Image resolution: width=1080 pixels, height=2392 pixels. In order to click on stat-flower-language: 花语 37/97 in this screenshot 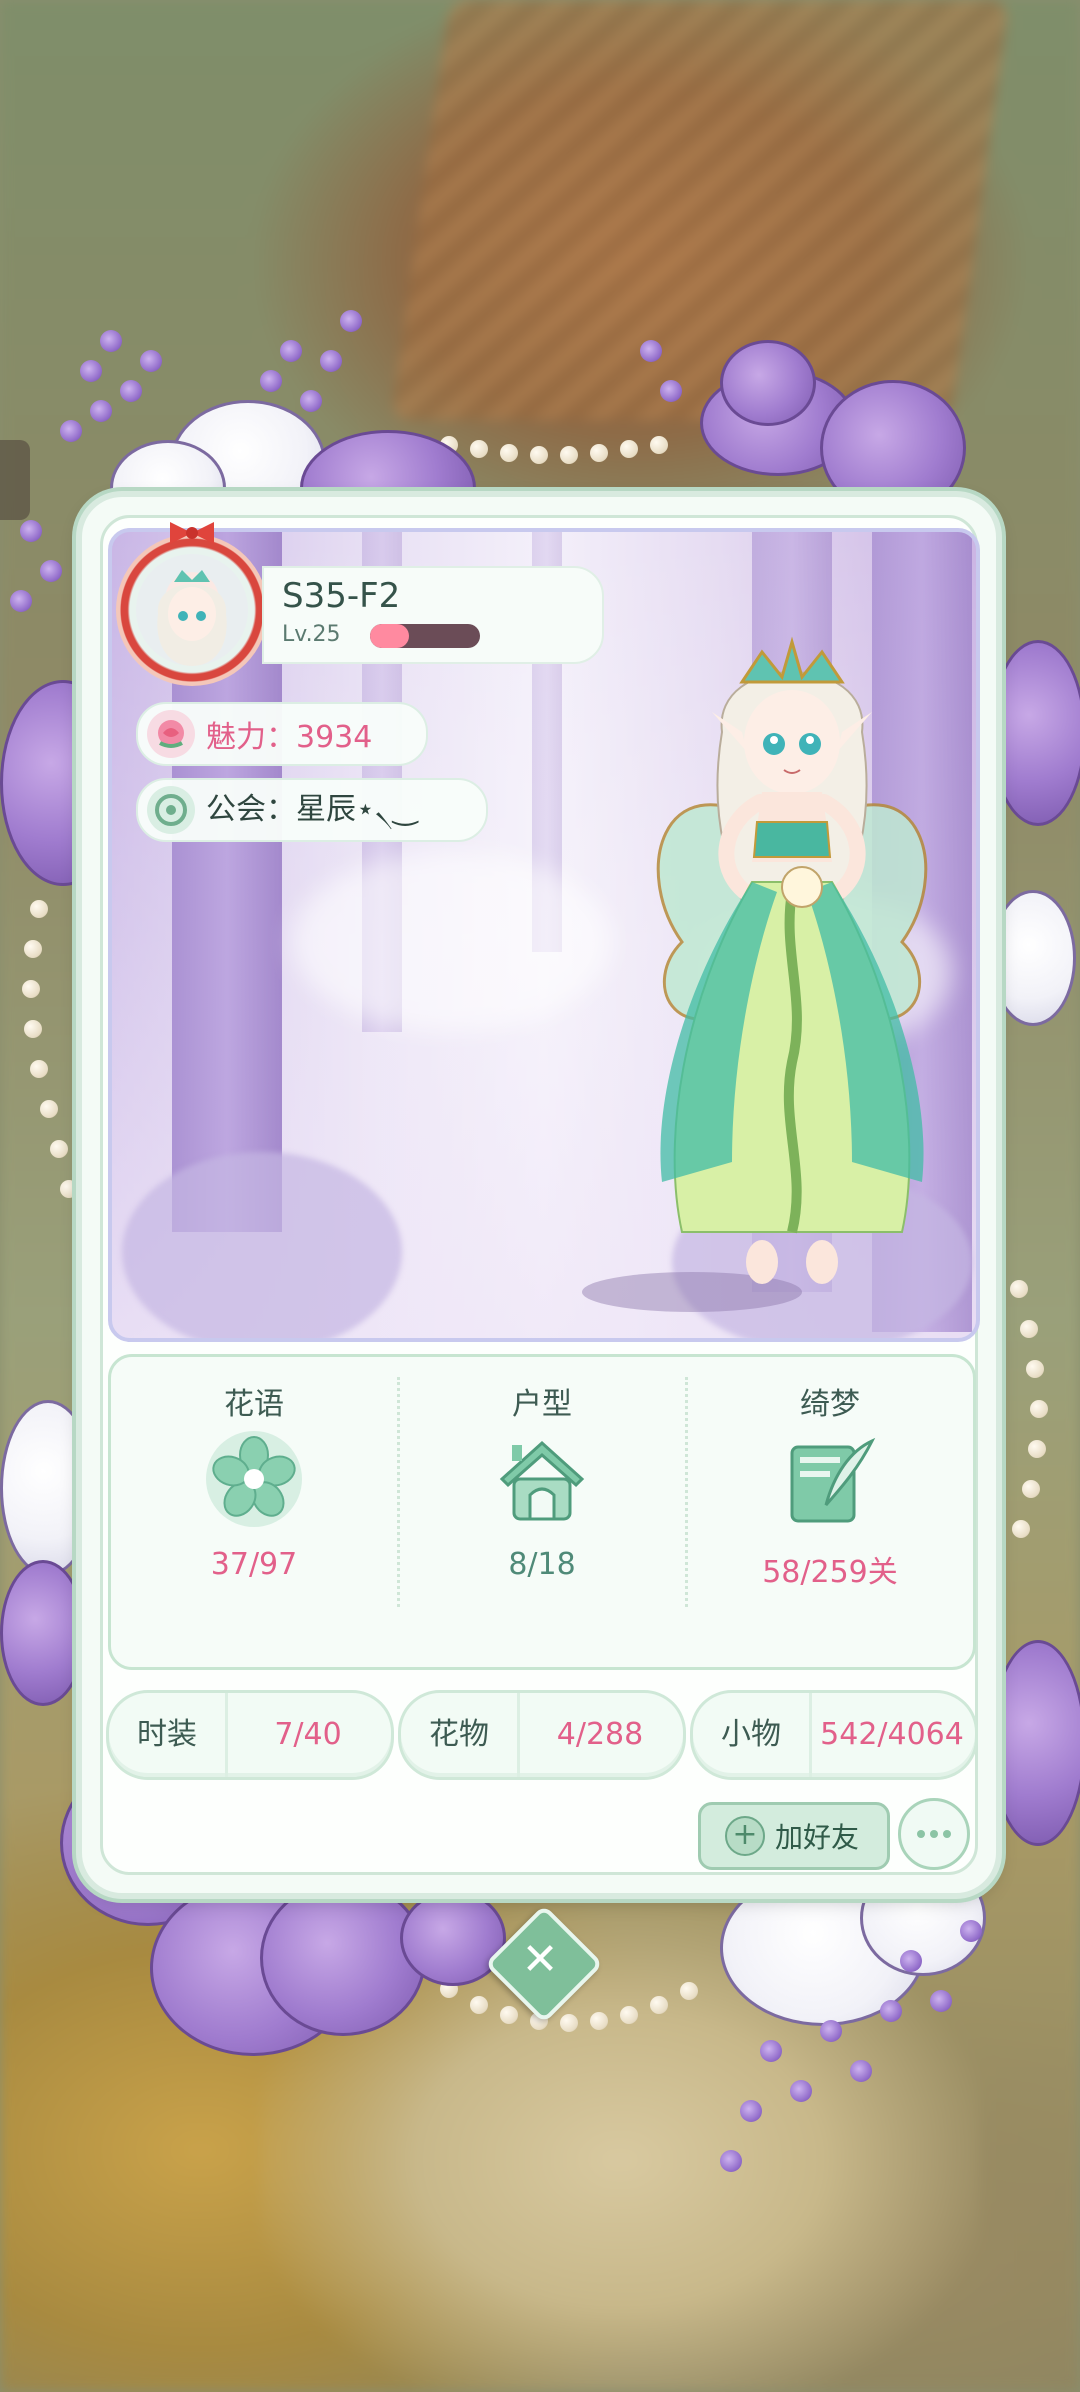, I will do `click(254, 1512)`.